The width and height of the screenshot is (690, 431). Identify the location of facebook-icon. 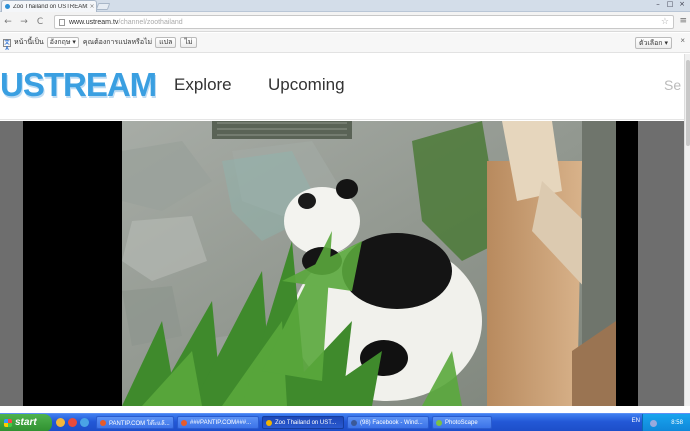
(354, 422).